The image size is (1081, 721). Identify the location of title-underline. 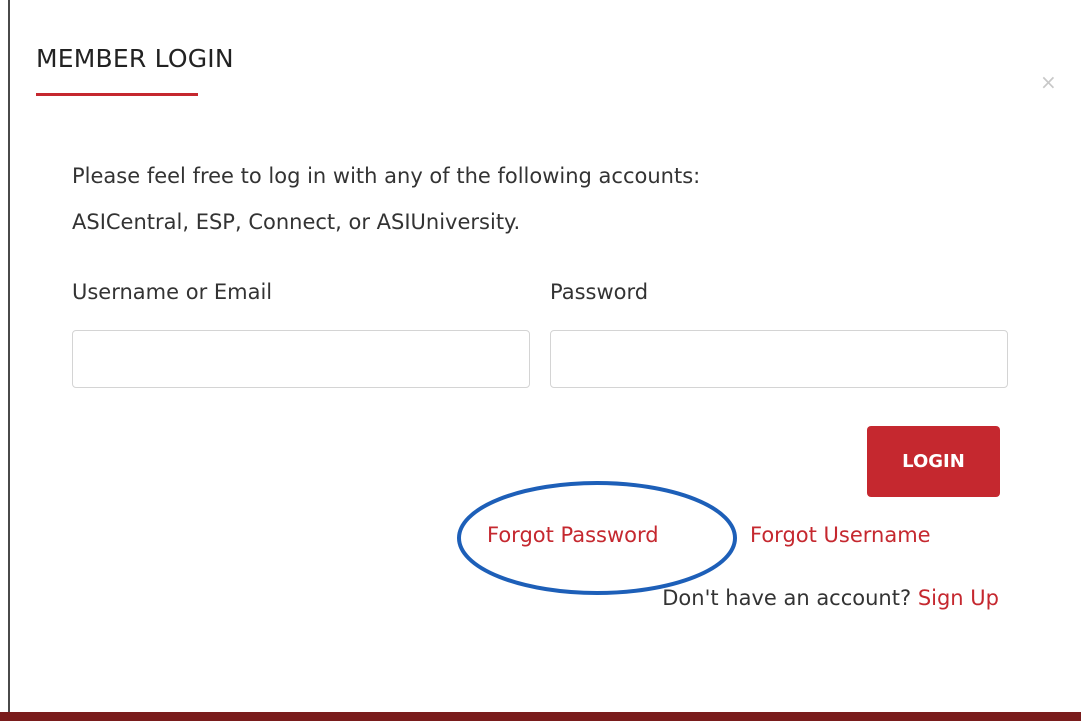
(117, 94).